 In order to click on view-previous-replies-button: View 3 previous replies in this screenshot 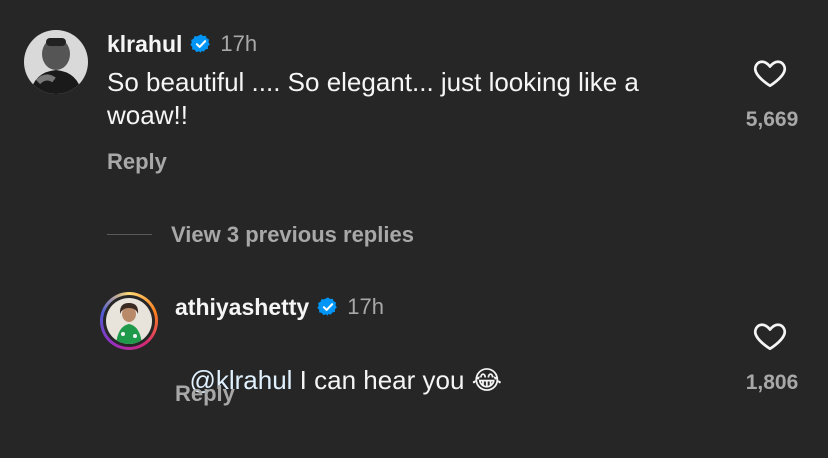, I will do `click(292, 235)`.